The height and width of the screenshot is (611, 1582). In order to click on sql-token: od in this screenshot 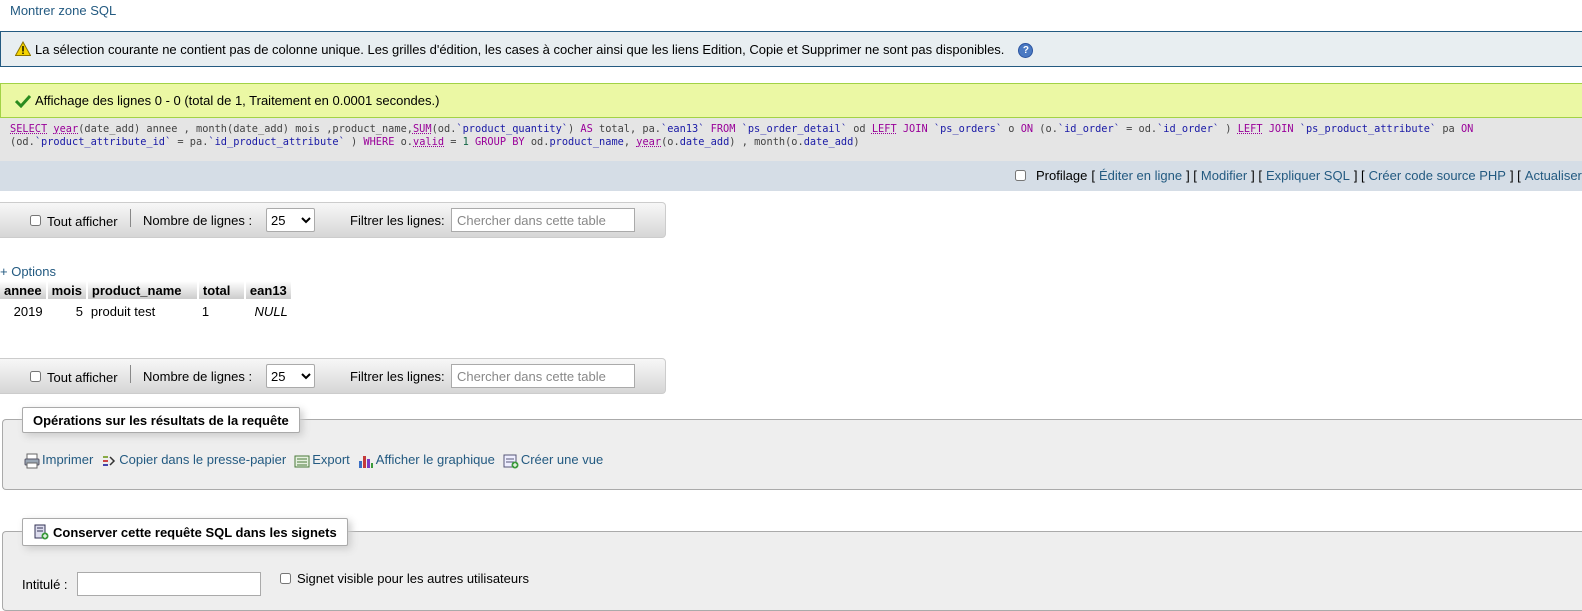, I will do `click(859, 129)`.